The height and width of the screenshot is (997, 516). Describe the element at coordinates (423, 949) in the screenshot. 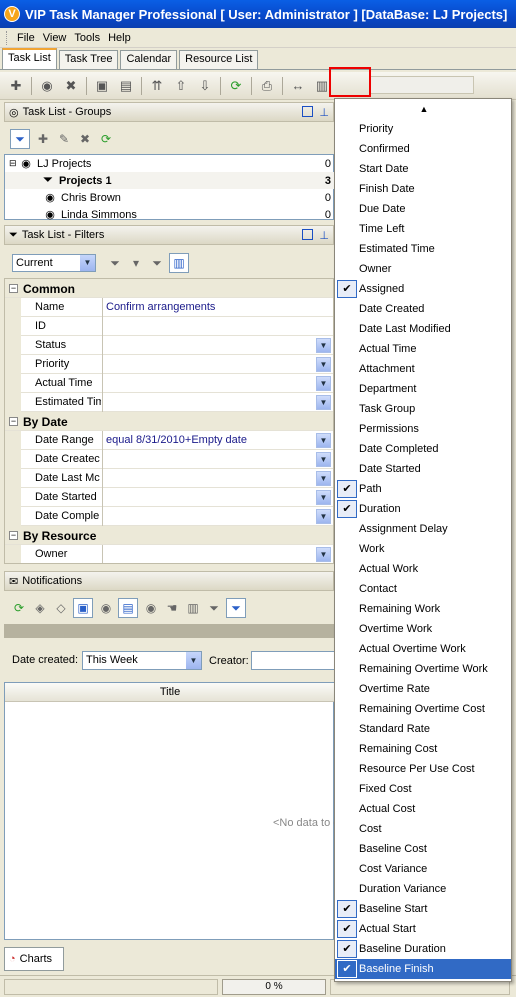

I see `column-menu-item: ✔ Baseline Duration` at that location.